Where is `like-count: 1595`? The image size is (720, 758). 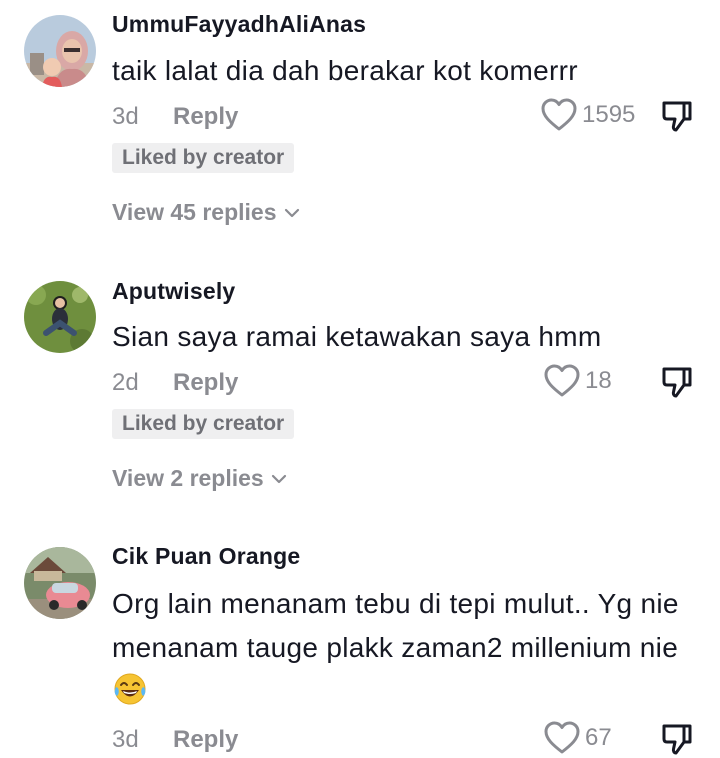 like-count: 1595 is located at coordinates (609, 114).